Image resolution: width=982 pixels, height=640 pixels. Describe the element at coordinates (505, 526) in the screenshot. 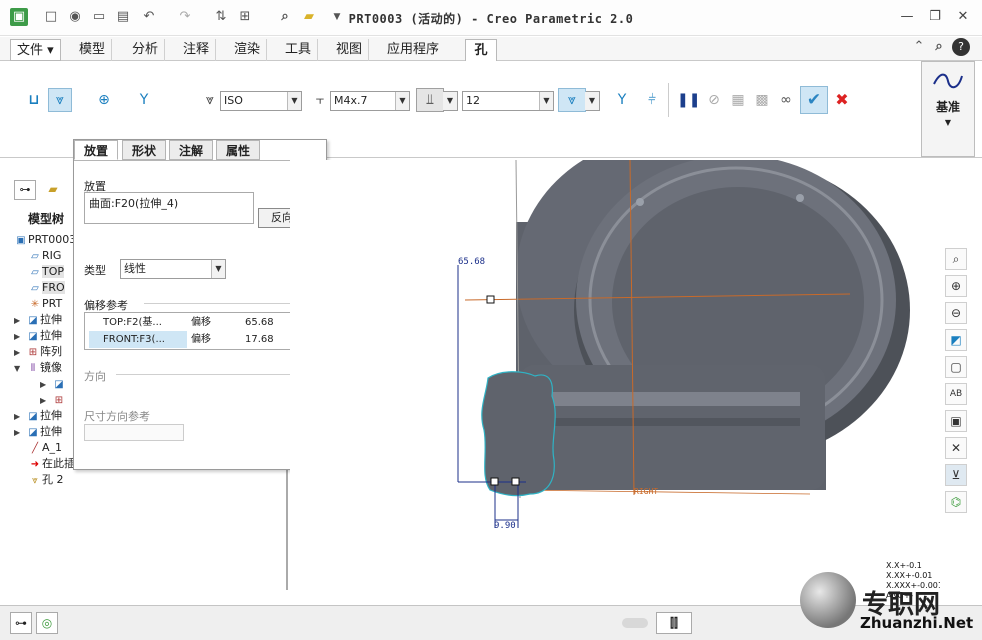

I see `dimension-small-value: 9.90` at that location.